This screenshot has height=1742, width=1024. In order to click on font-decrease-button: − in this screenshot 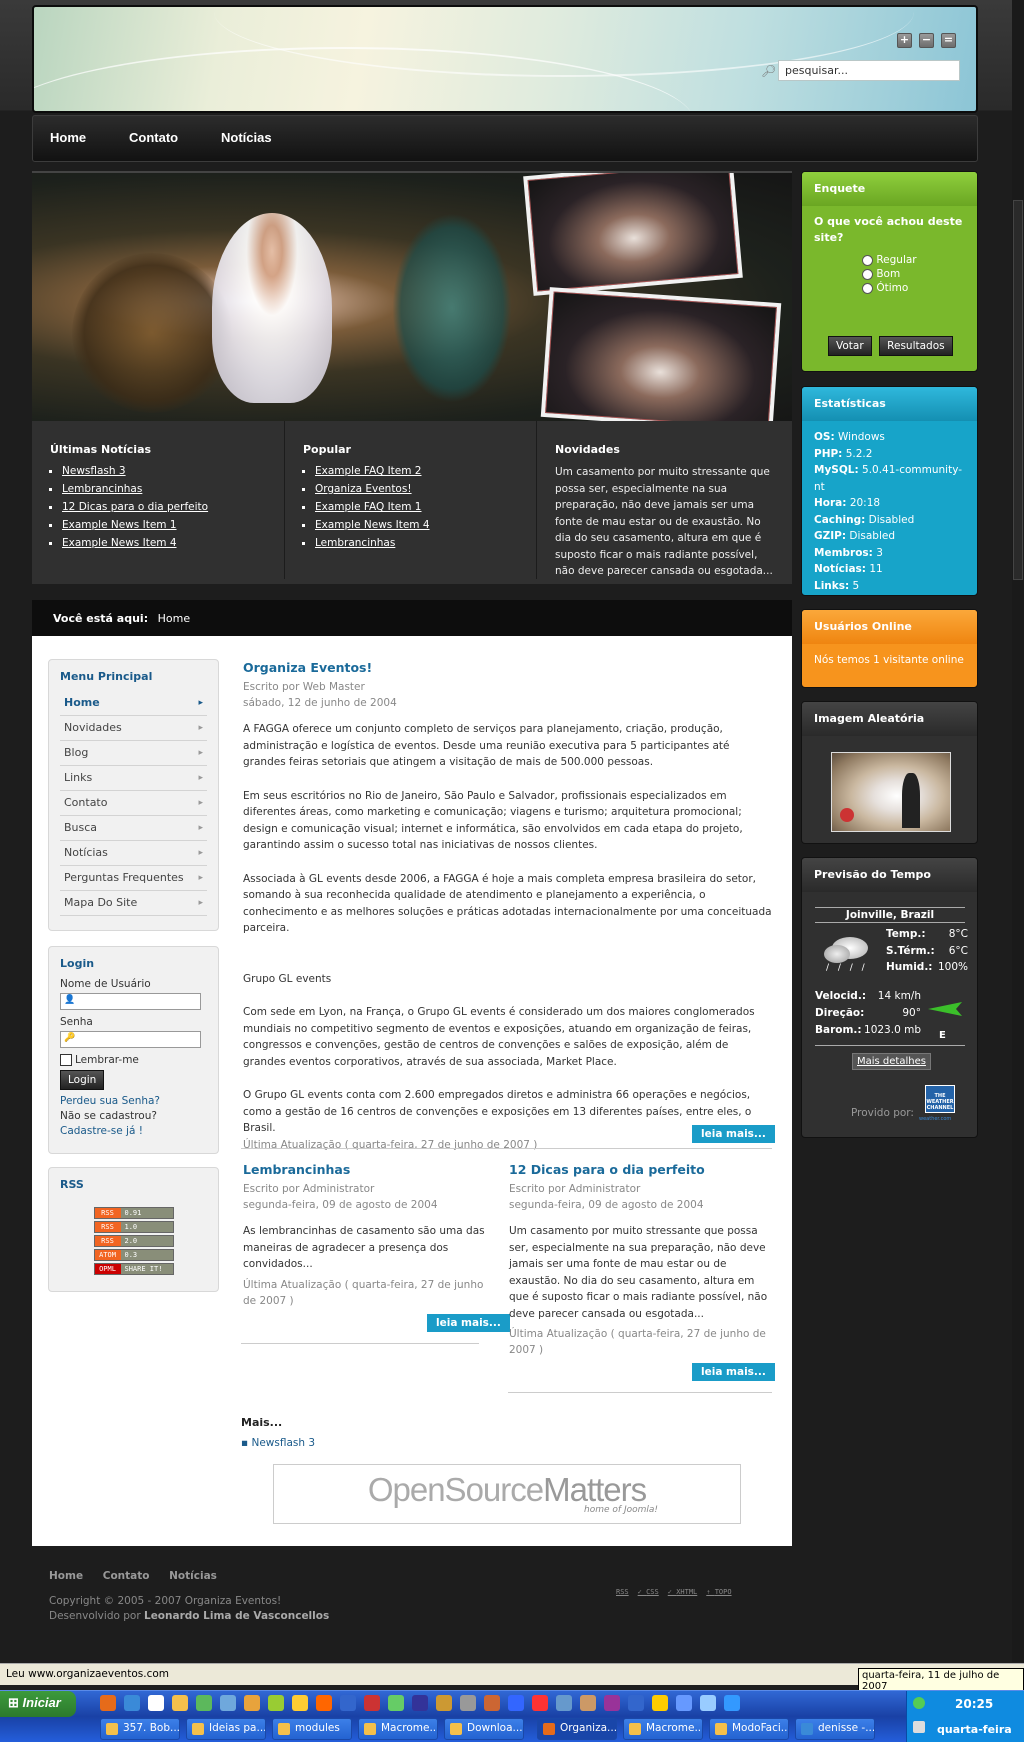, I will do `click(926, 40)`.